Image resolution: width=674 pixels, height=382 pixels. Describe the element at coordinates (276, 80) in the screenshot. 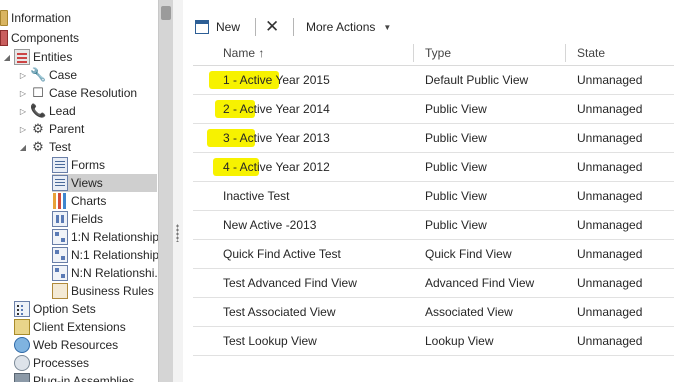

I see `view-name: 1 - Active Year 2015` at that location.